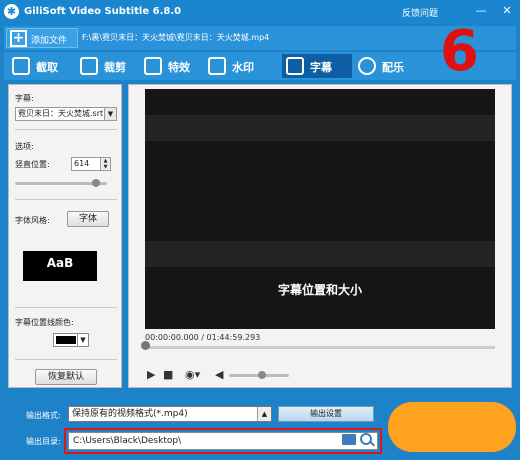  I want to click on watermark-icon, so click(217, 66).